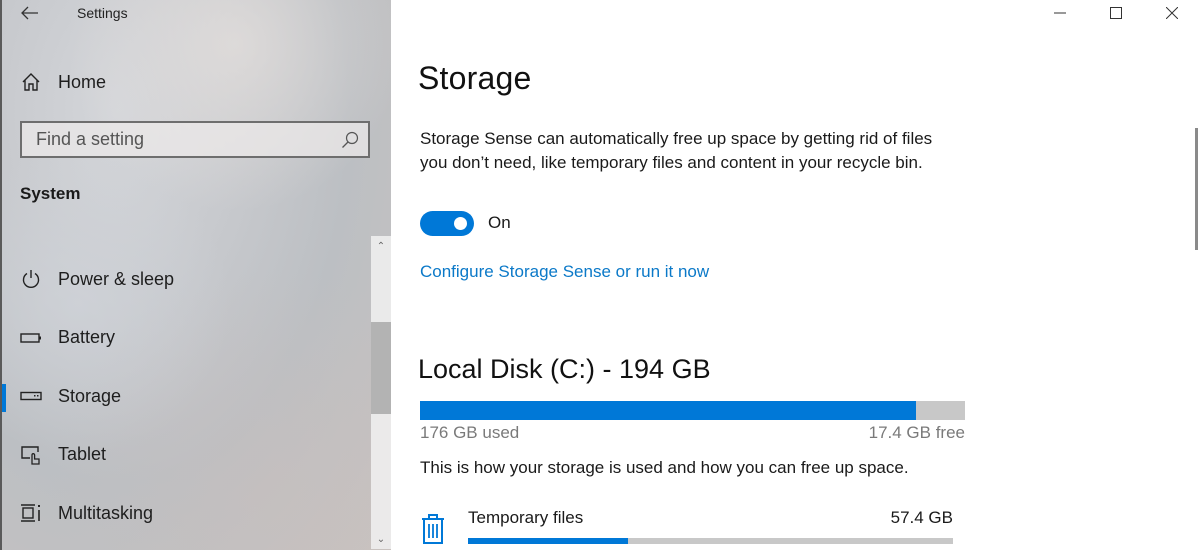  I want to click on category-label: Temporary files, so click(526, 517).